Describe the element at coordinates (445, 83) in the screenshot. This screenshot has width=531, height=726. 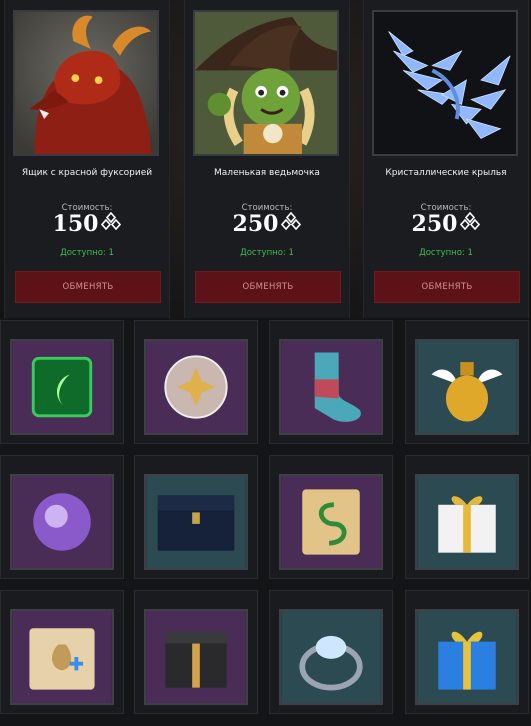
I see `crystal-wings-image` at that location.